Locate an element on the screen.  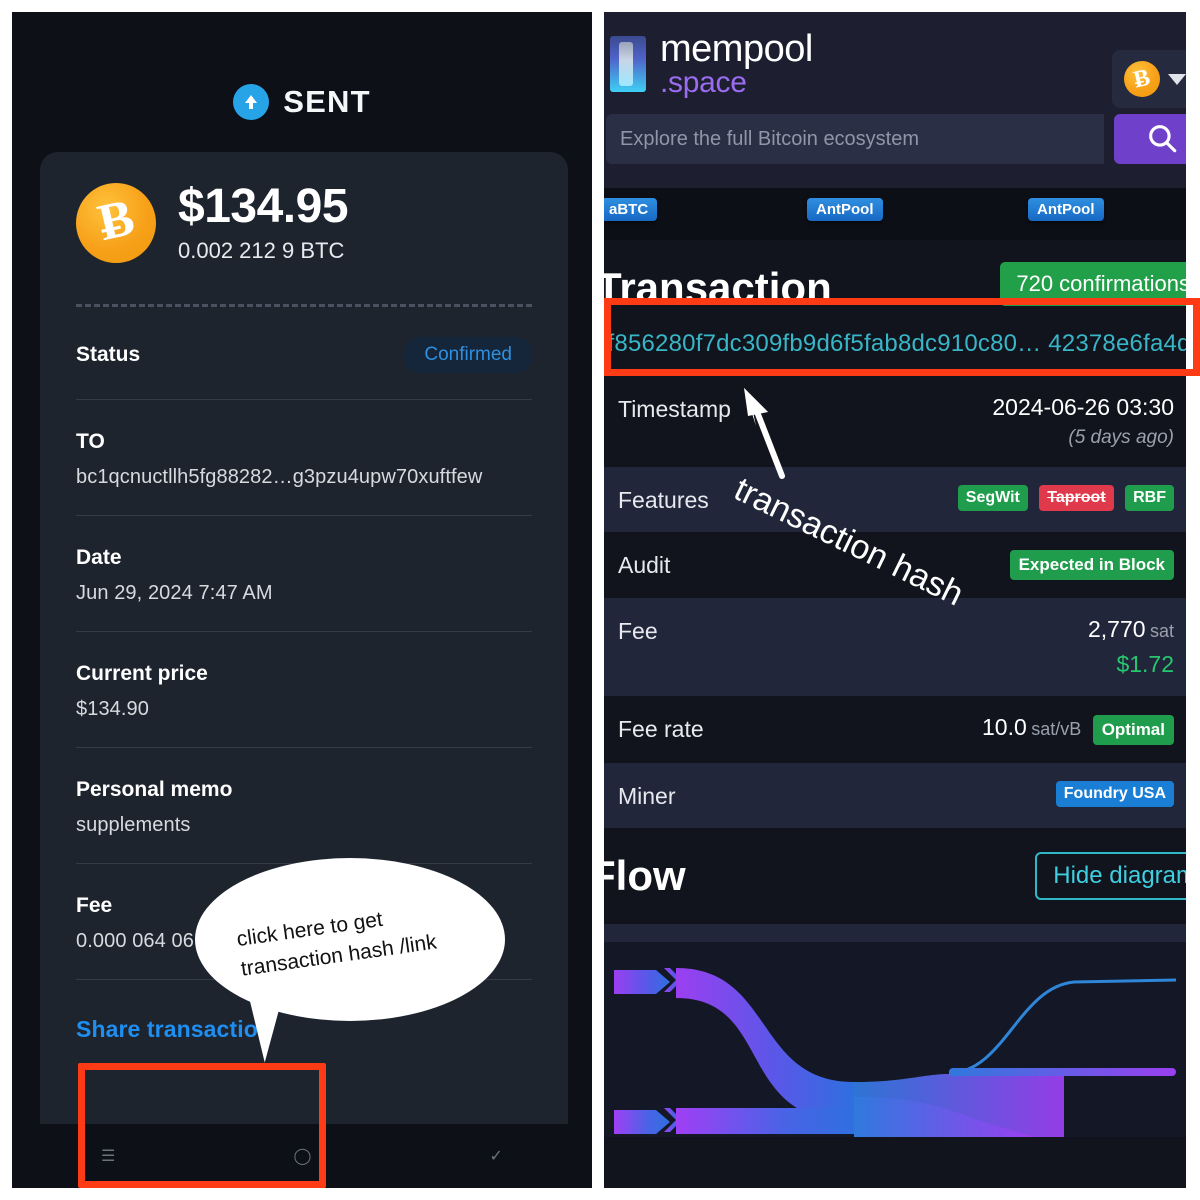
recipient-address: bc1qcnuctllh5fg88282…g3pzu4upw70xuftfew is located at coordinates (304, 477).